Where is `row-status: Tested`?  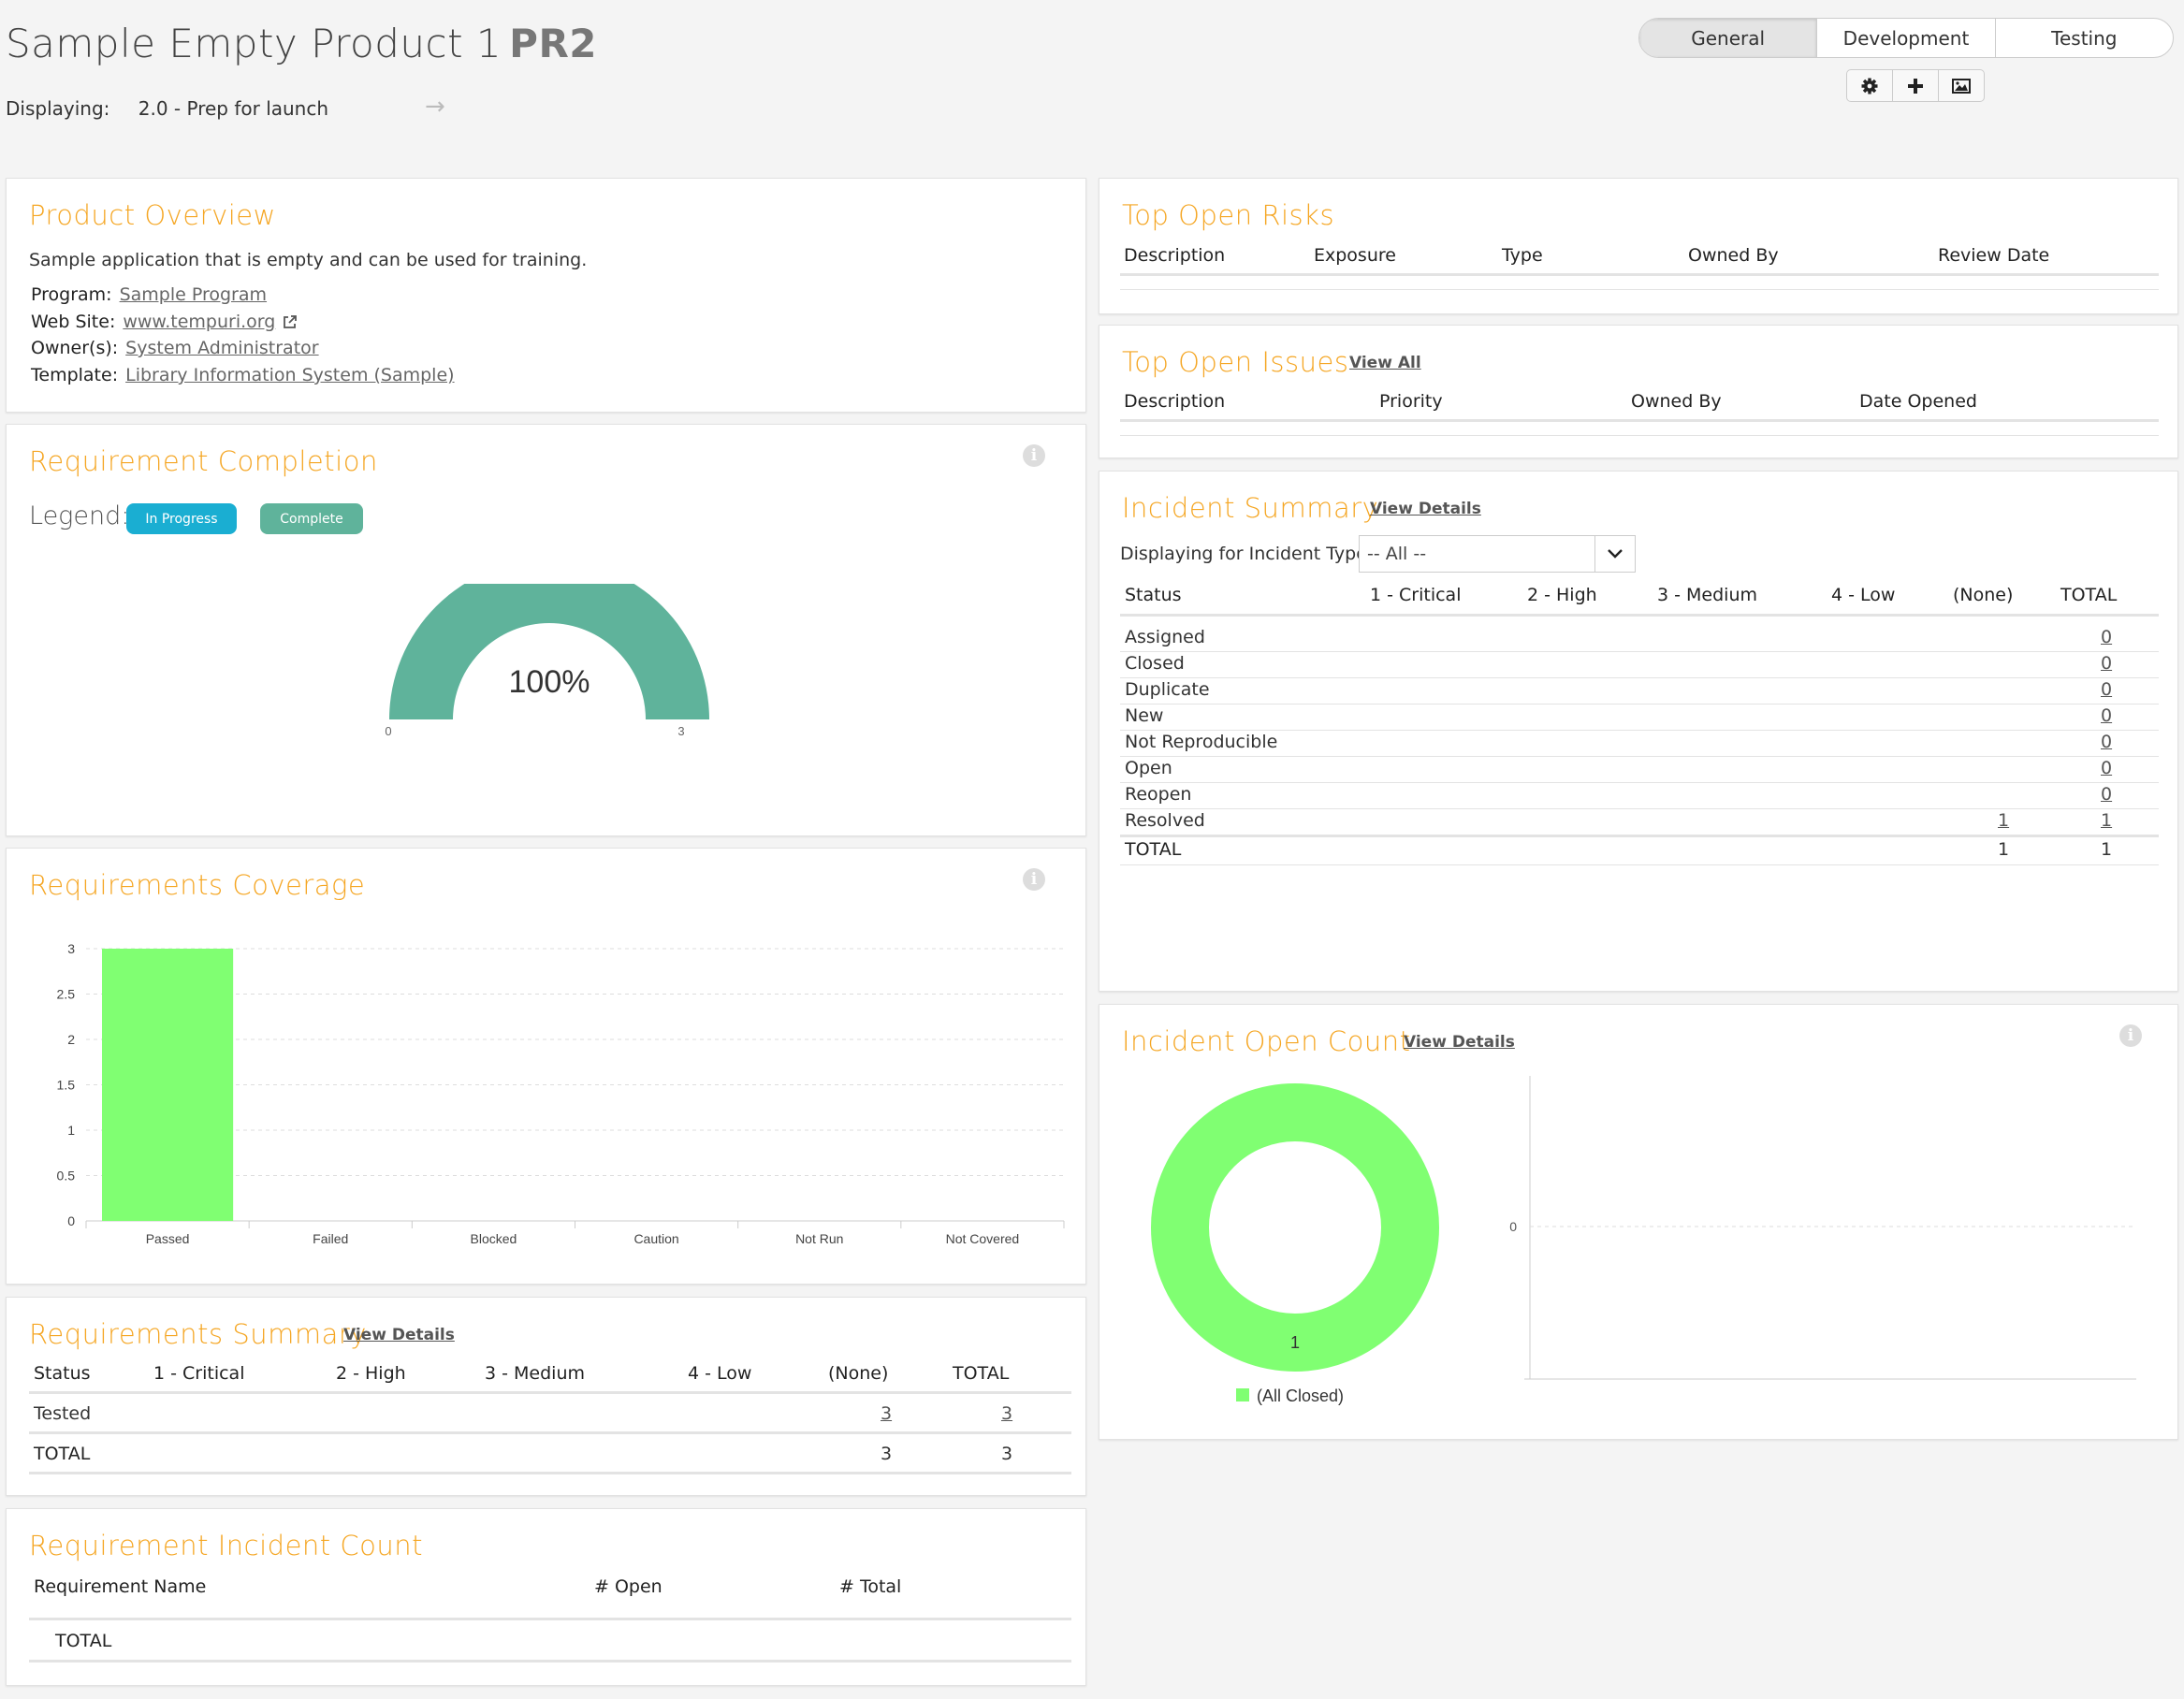
row-status: Tested is located at coordinates (63, 1413).